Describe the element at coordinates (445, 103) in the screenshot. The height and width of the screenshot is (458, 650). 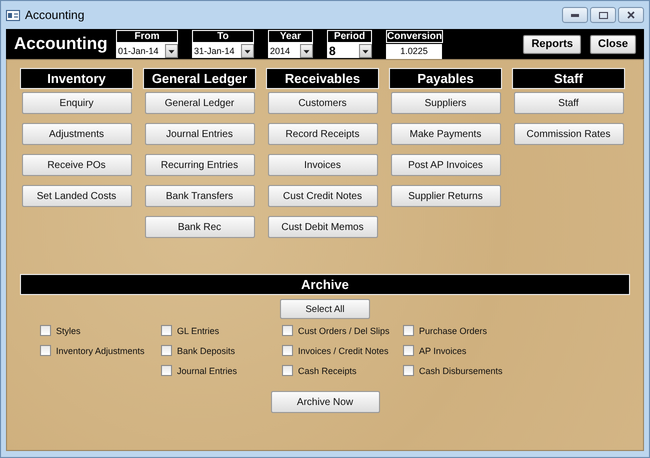
I see `menu-button: Suppliers` at that location.